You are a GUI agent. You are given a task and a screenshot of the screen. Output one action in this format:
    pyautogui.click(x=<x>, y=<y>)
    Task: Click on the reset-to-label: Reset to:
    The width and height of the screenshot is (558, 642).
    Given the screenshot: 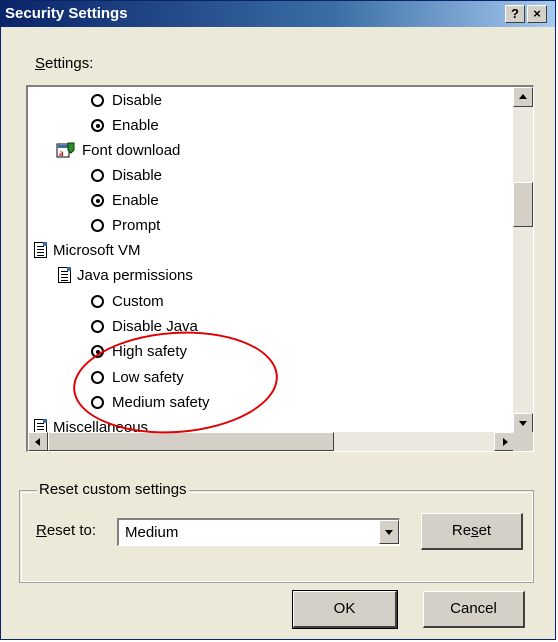 What is the action you would take?
    pyautogui.click(x=66, y=530)
    